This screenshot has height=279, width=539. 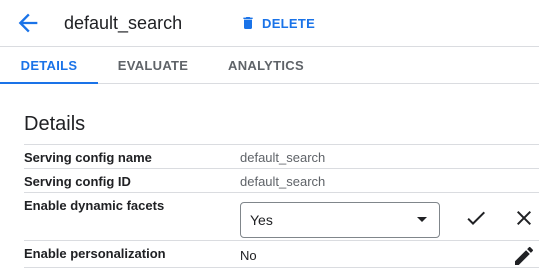 I want to click on pencil-icon, so click(x=524, y=255).